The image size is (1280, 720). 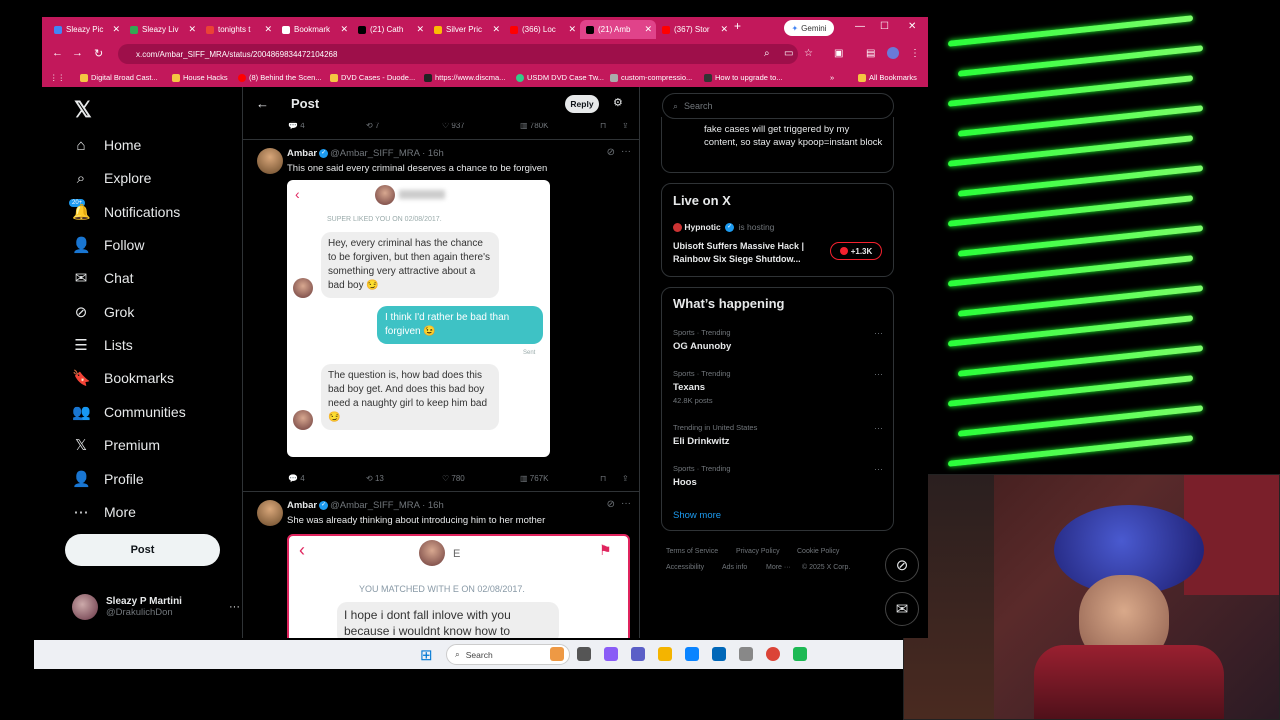 I want to click on video-app-icon, so click(x=557, y=654).